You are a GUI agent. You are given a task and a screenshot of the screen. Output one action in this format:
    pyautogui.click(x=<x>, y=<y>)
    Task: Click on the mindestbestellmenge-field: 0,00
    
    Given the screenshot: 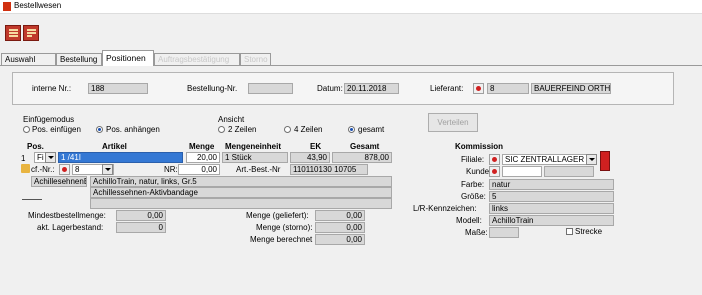 What is the action you would take?
    pyautogui.click(x=141, y=215)
    